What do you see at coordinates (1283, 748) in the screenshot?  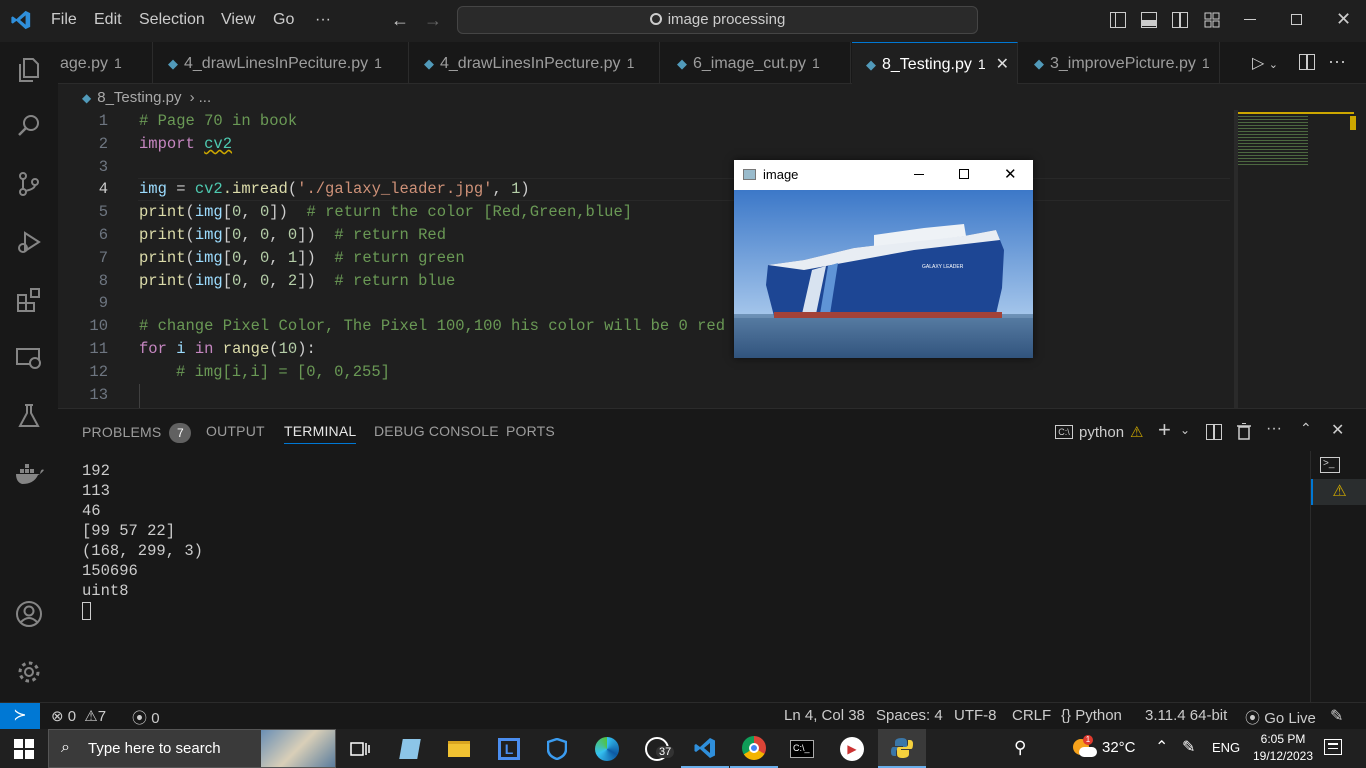 I see `clock: 6:05 PM 19/12/2023` at bounding box center [1283, 748].